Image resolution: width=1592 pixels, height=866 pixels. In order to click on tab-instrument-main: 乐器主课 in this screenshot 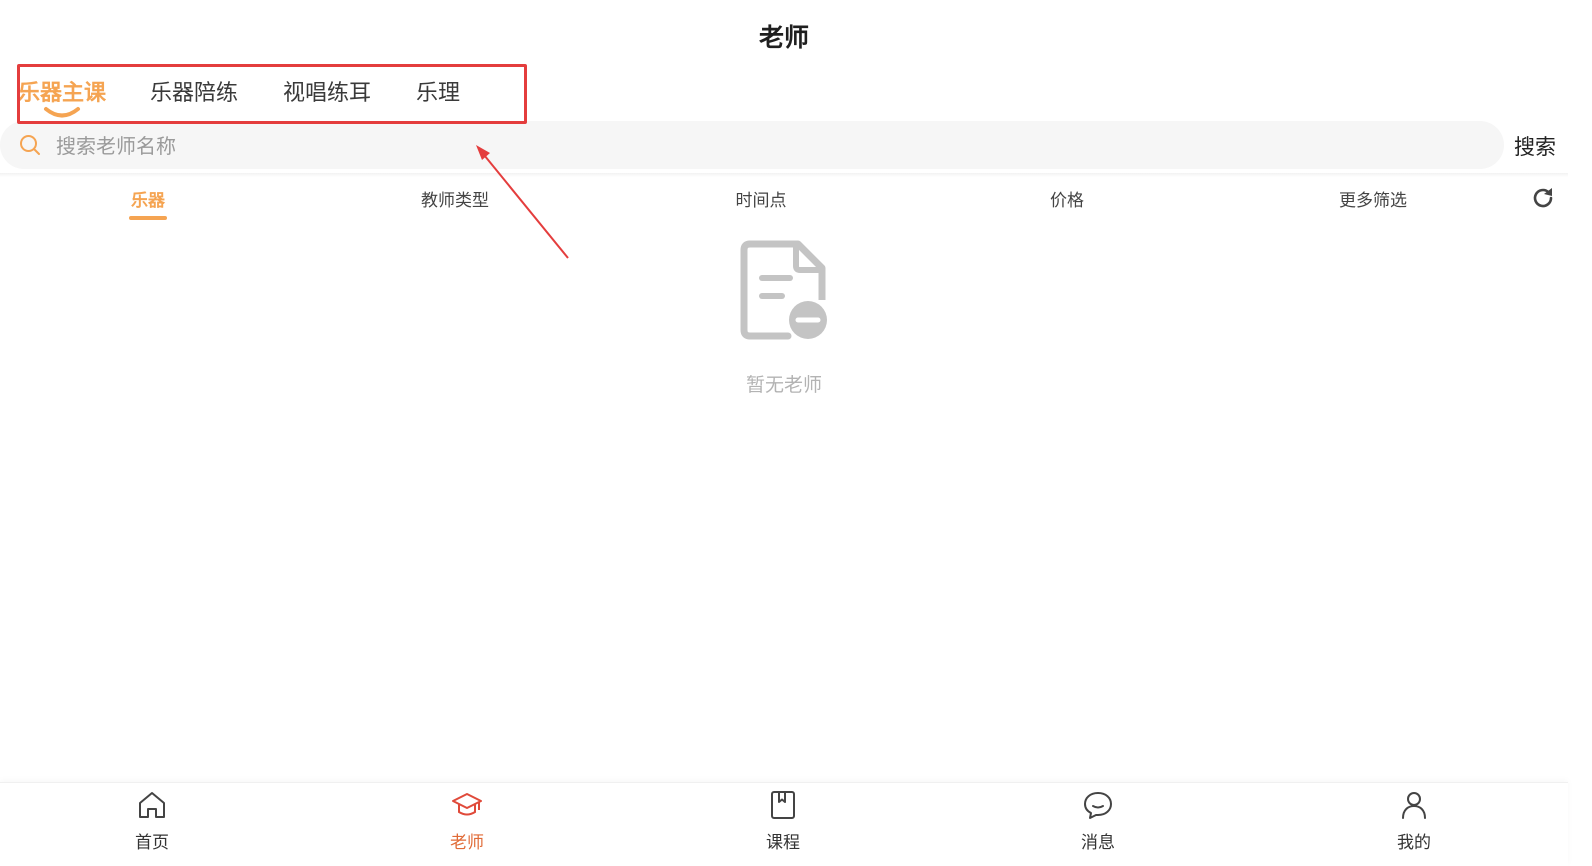, I will do `click(62, 97)`.